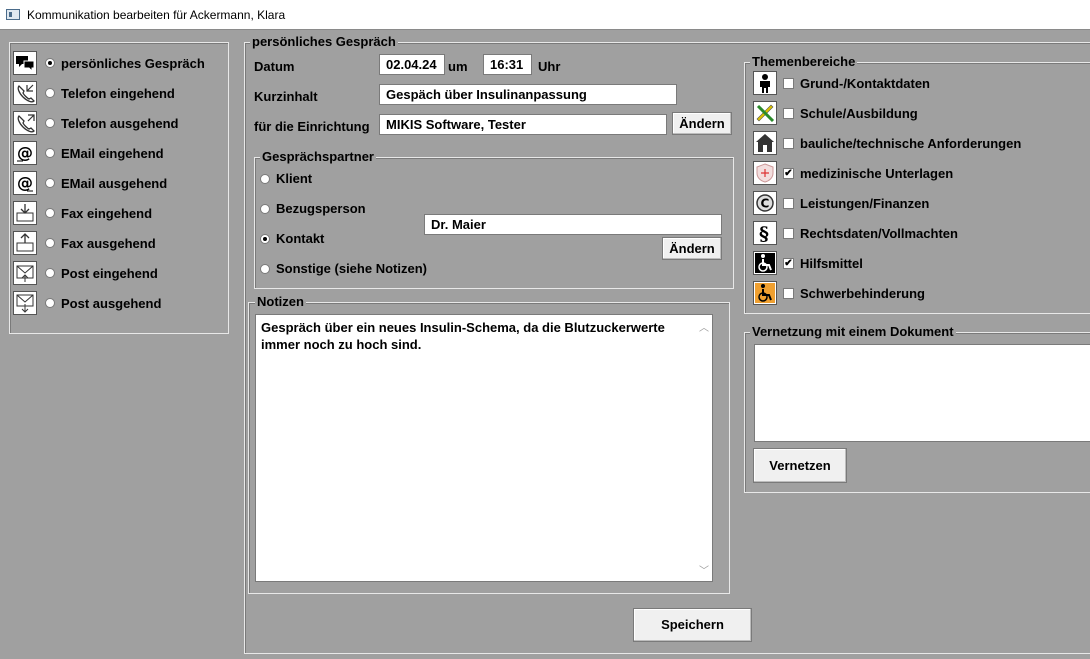  I want to click on comm-type-option: Telefon eingehend, so click(94, 93).